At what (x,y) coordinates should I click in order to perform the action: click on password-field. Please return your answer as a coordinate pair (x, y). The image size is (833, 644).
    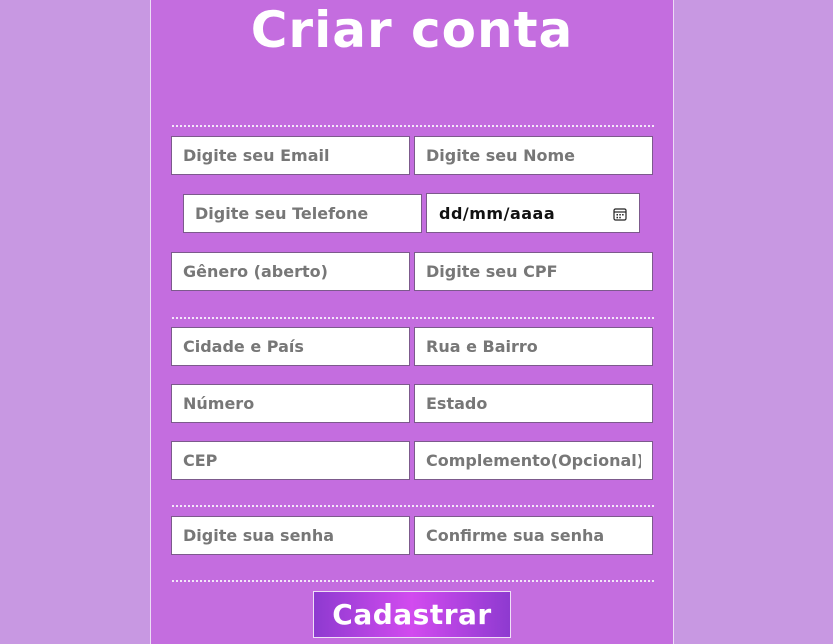
    Looking at the image, I should click on (290, 535).